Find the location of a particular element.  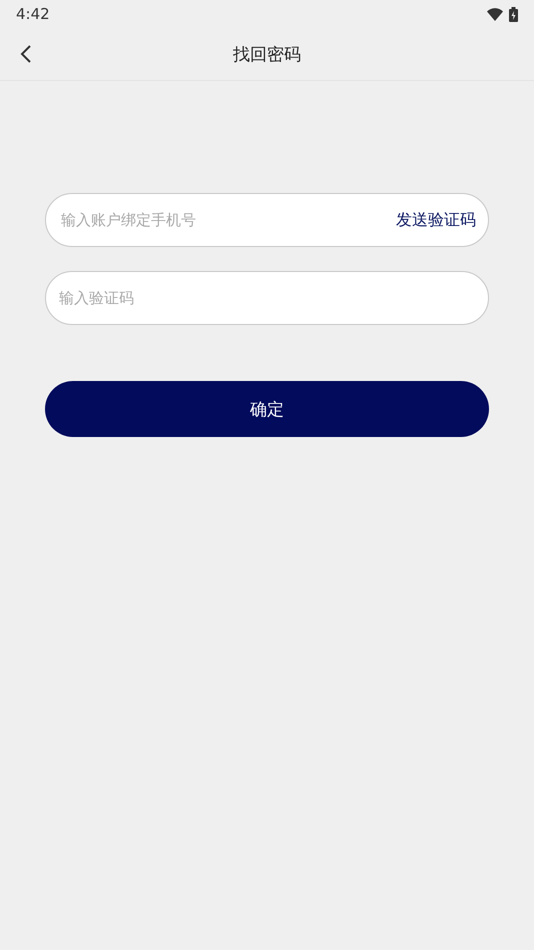

phone-input: 输入账户绑定手机号 is located at coordinates (227, 220).